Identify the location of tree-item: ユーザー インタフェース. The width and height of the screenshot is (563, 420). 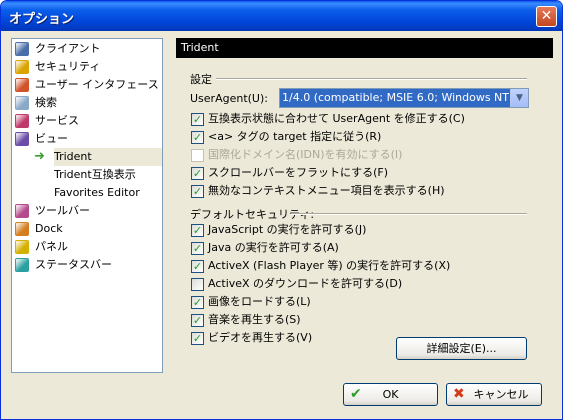
(88, 85).